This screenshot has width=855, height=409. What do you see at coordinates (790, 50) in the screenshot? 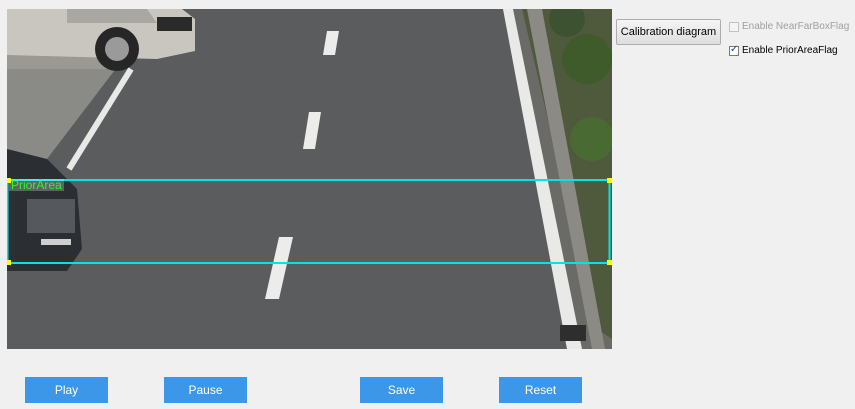
I see `prior-area-flag-label: Enable PriorAreaFlag` at bounding box center [790, 50].